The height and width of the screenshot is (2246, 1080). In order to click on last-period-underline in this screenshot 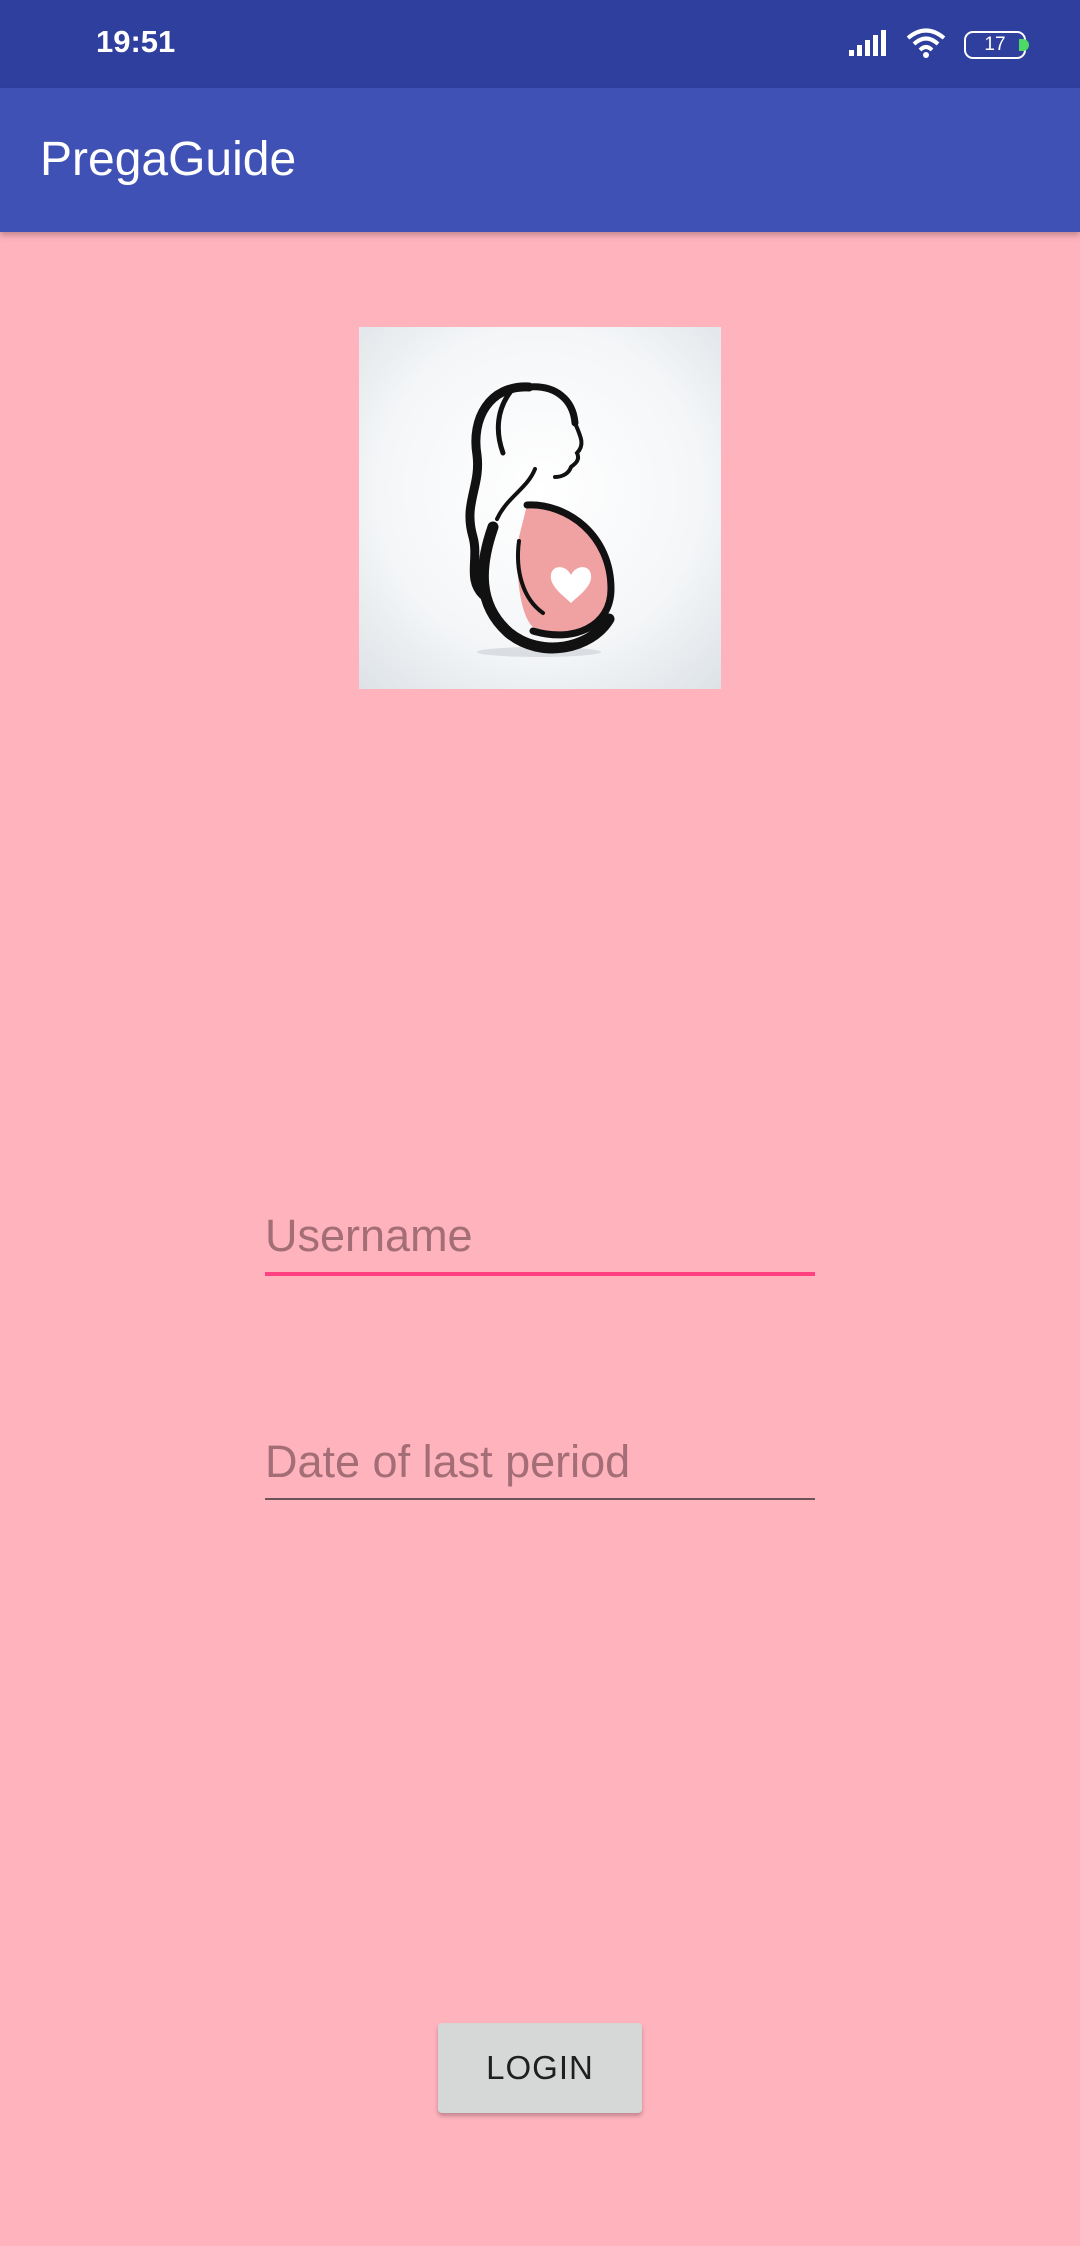, I will do `click(540, 1499)`.